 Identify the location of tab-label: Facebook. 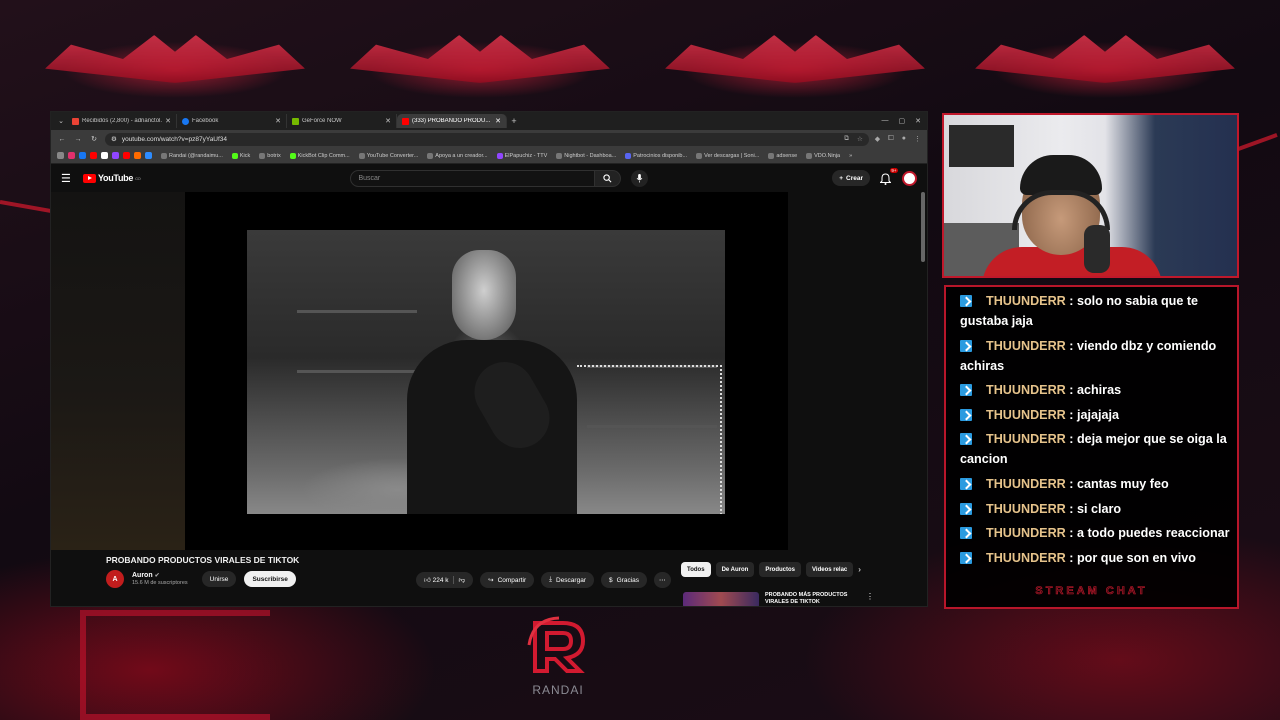
(205, 121).